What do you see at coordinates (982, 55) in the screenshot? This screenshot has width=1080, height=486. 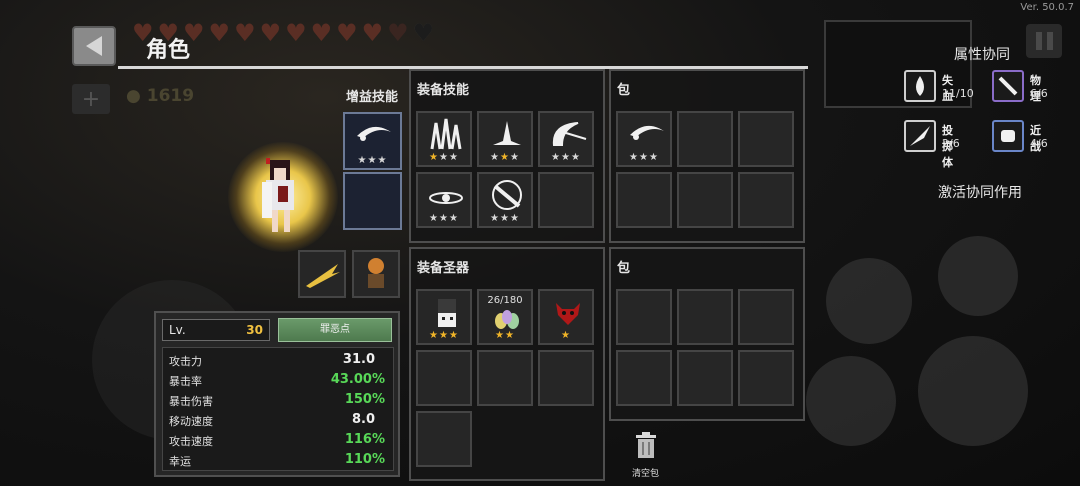 I see `synergy-title: 属性协同` at bounding box center [982, 55].